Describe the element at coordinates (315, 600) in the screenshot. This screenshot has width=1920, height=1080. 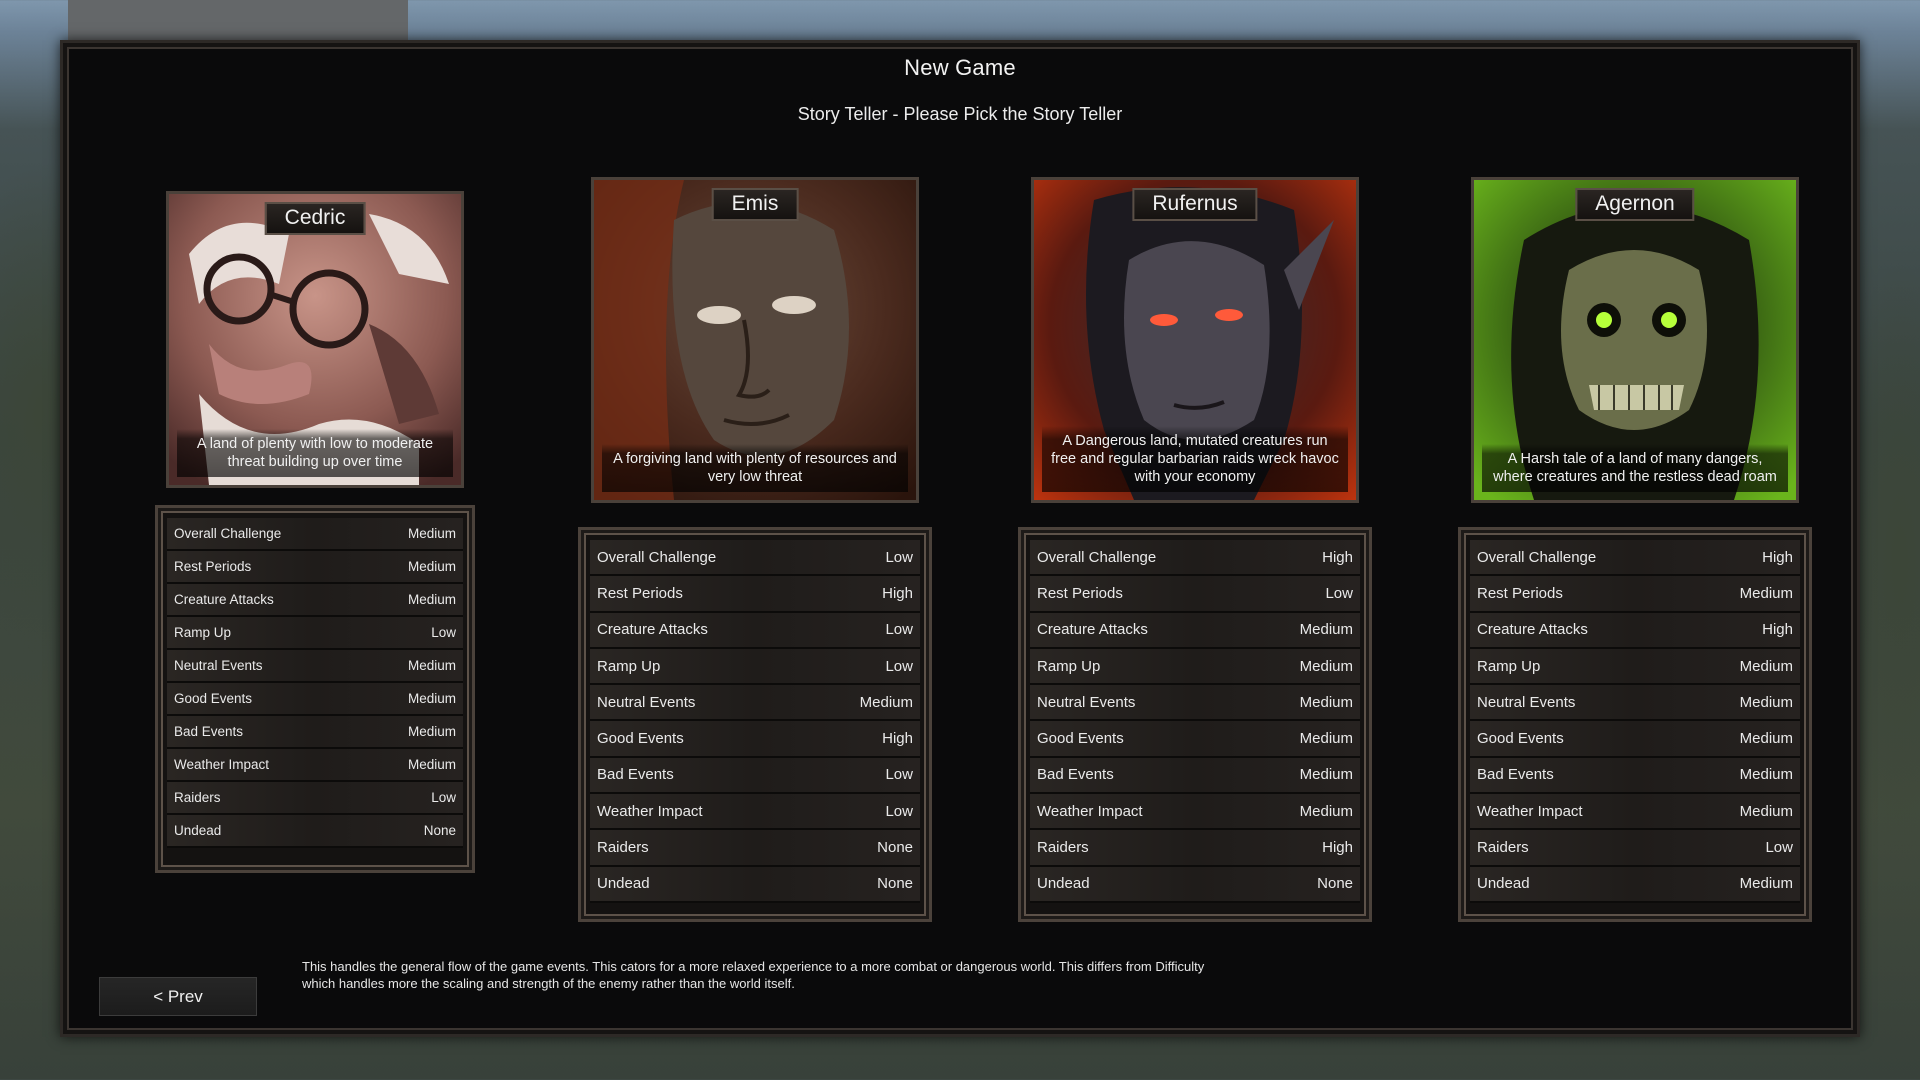
I see `stat-row: Creature Attacks Medium` at that location.